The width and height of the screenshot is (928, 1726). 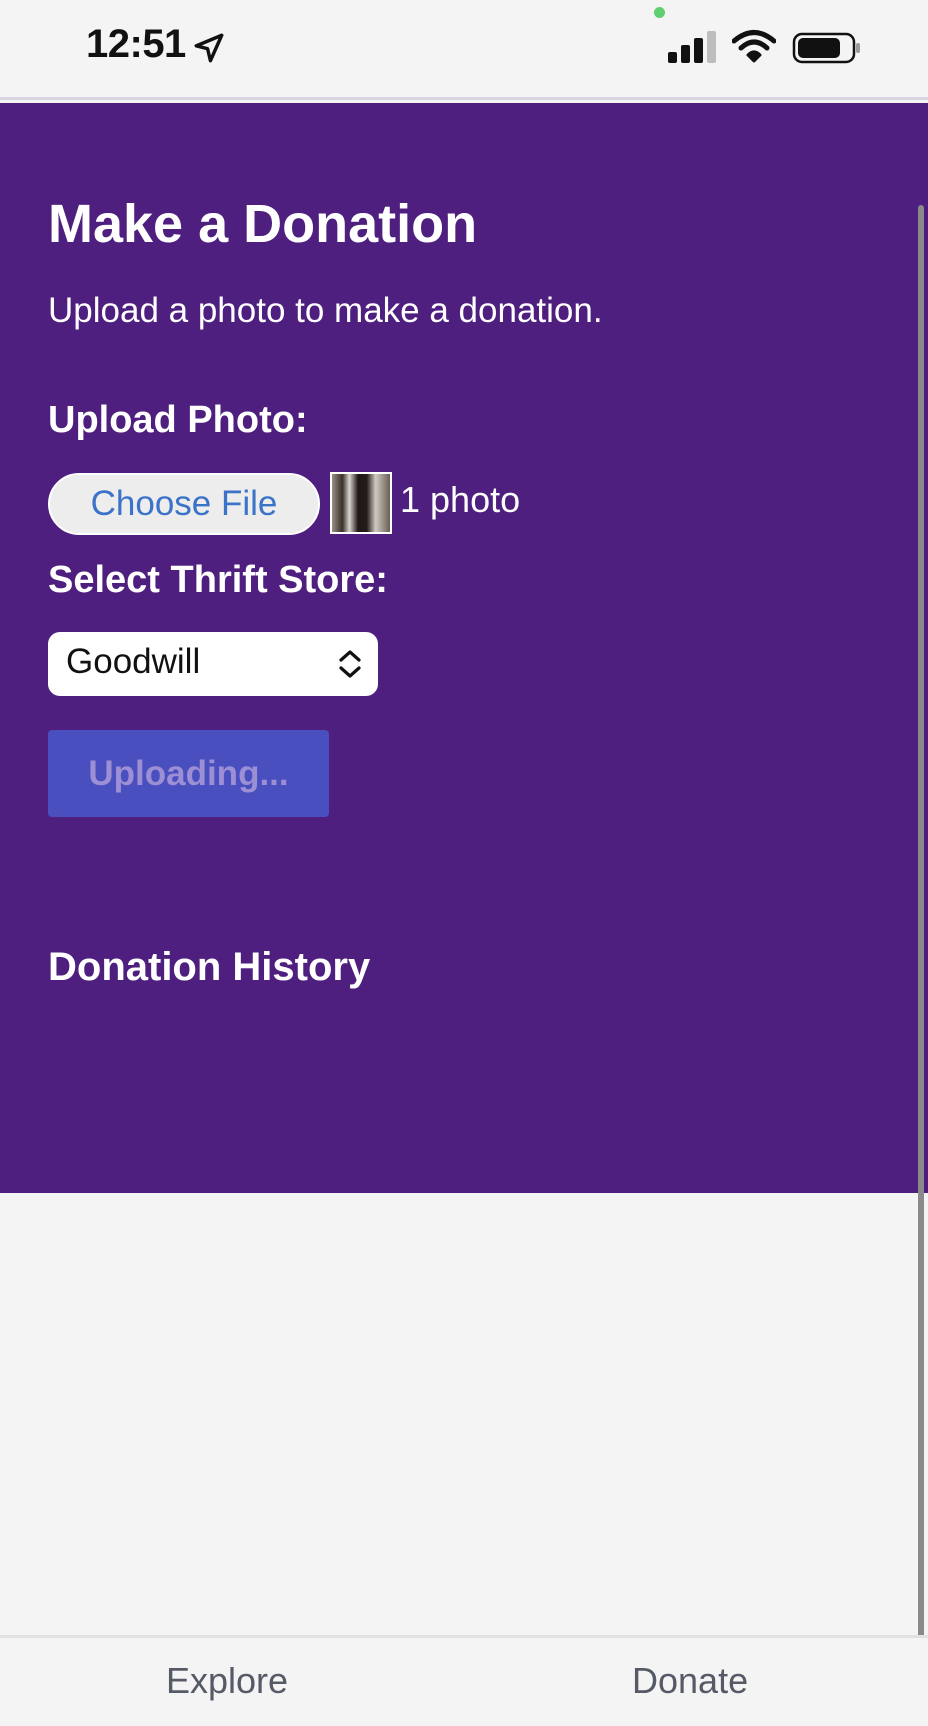 What do you see at coordinates (178, 420) in the screenshot?
I see `upload-photo-label: Upload Photo:` at bounding box center [178, 420].